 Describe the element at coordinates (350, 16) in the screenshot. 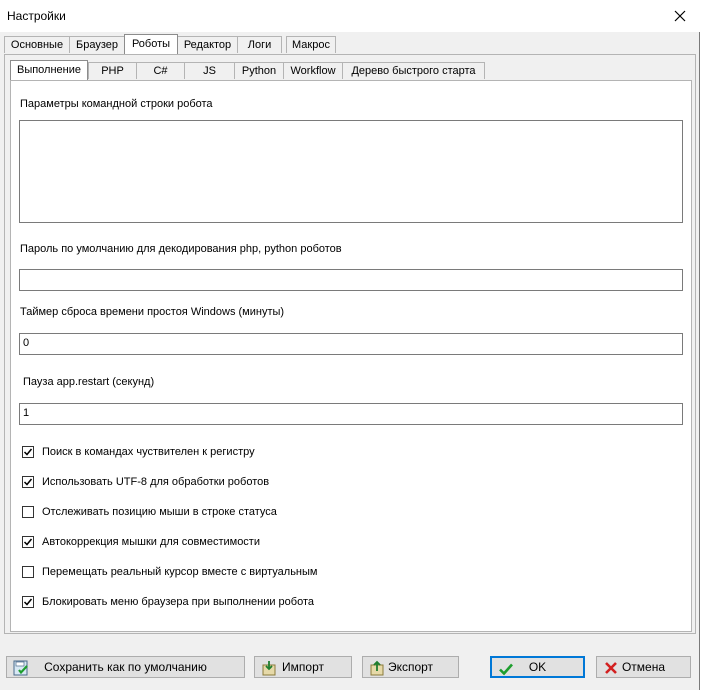

I see `title-bar: Настройки` at that location.